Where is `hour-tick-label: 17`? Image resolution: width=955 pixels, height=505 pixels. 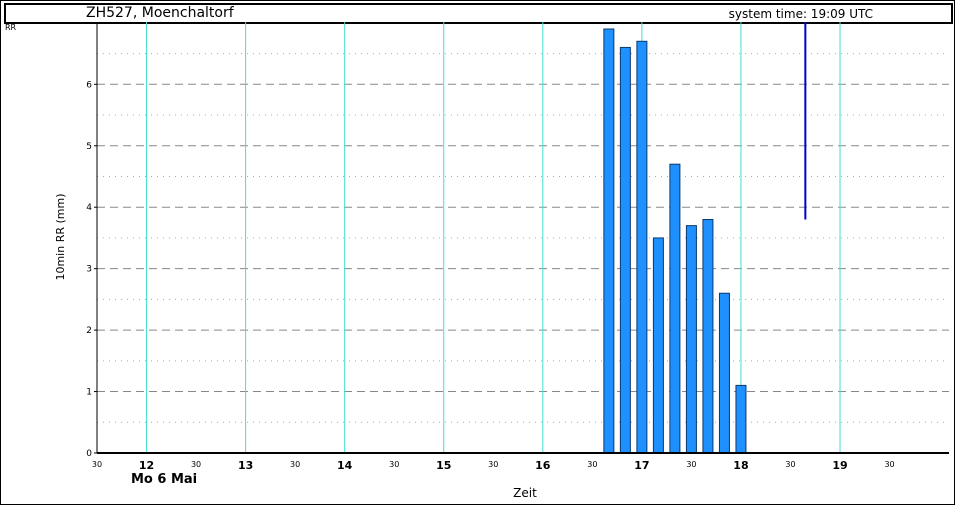 hour-tick-label: 17 is located at coordinates (641, 465).